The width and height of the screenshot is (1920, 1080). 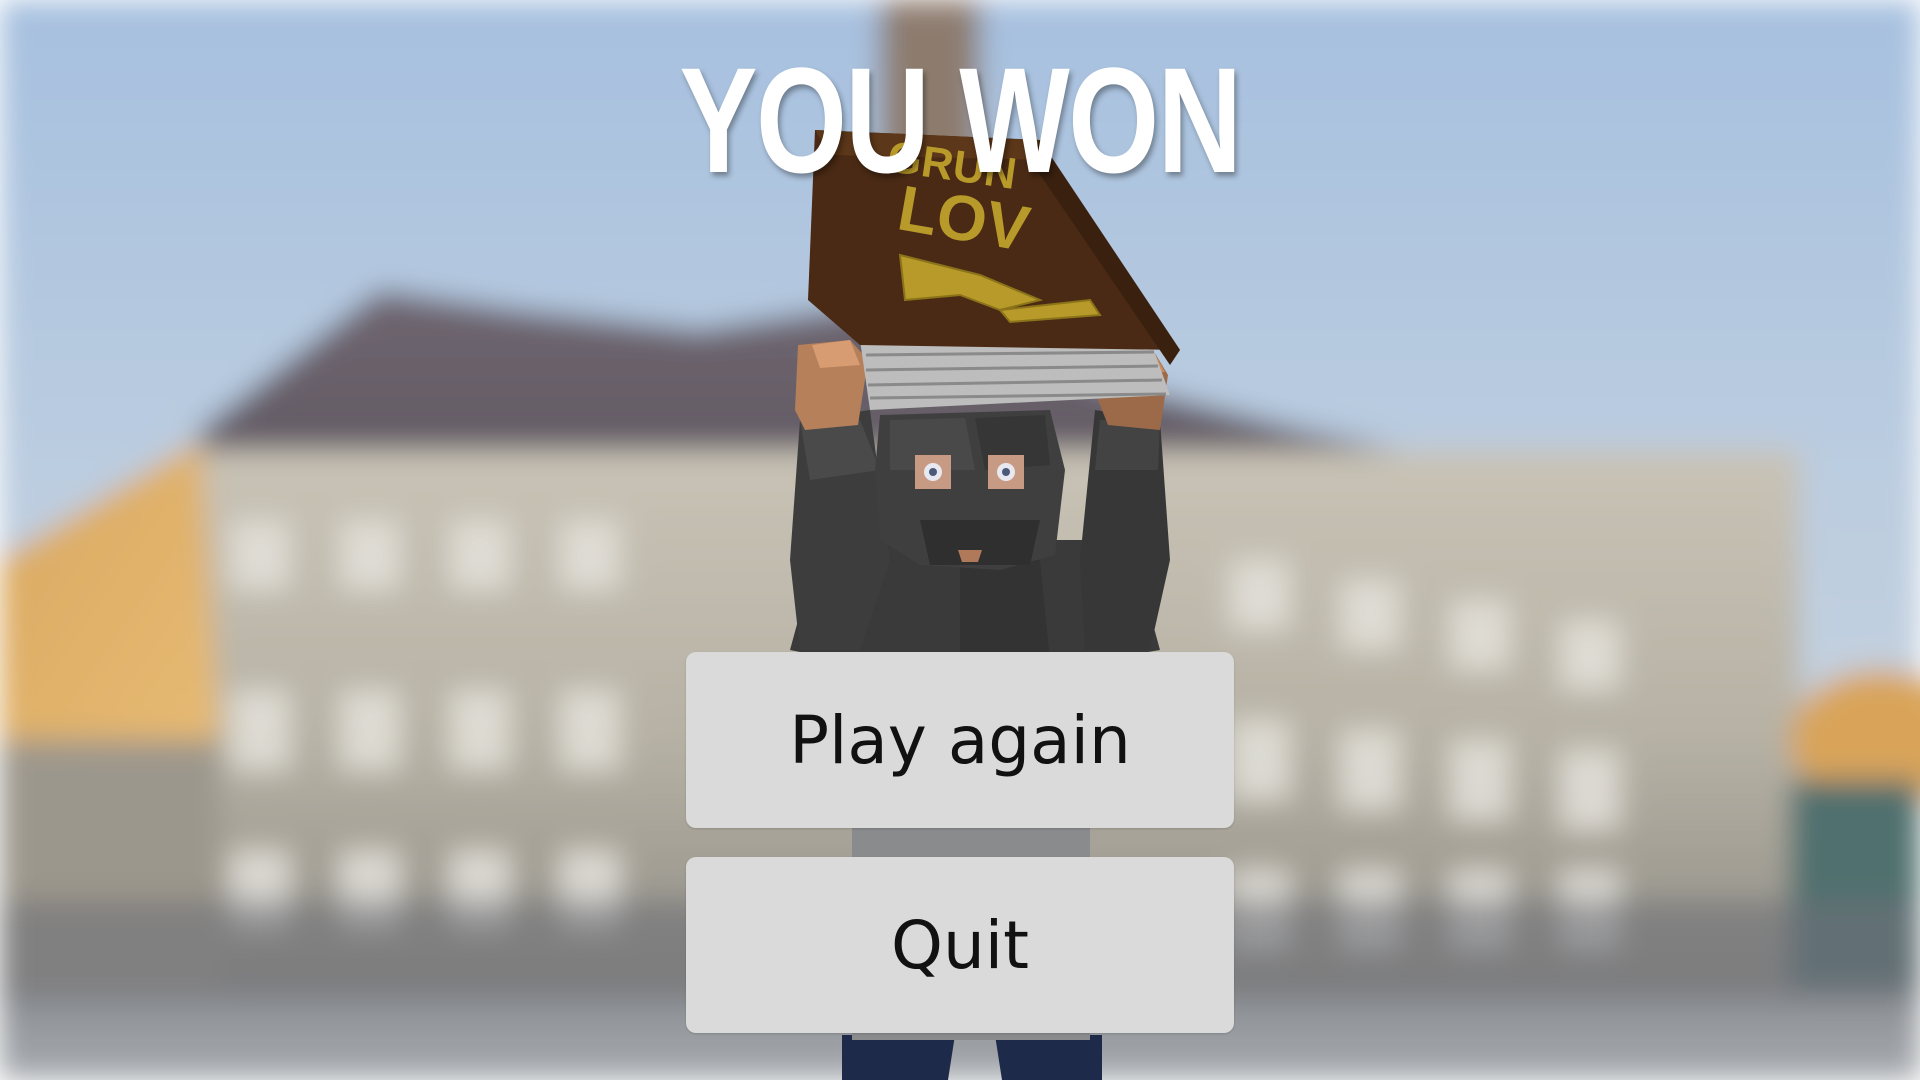 What do you see at coordinates (960, 120) in the screenshot?
I see `victory-title: YOU WON` at bounding box center [960, 120].